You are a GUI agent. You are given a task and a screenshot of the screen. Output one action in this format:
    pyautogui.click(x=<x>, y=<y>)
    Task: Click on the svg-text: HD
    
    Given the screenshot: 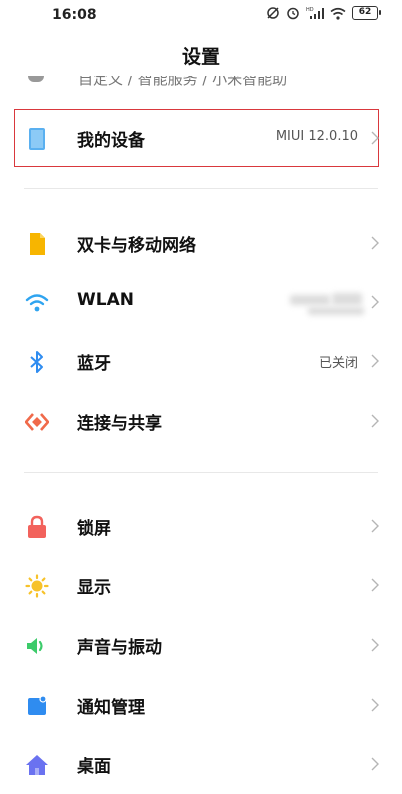 What is the action you would take?
    pyautogui.click(x=310, y=10)
    